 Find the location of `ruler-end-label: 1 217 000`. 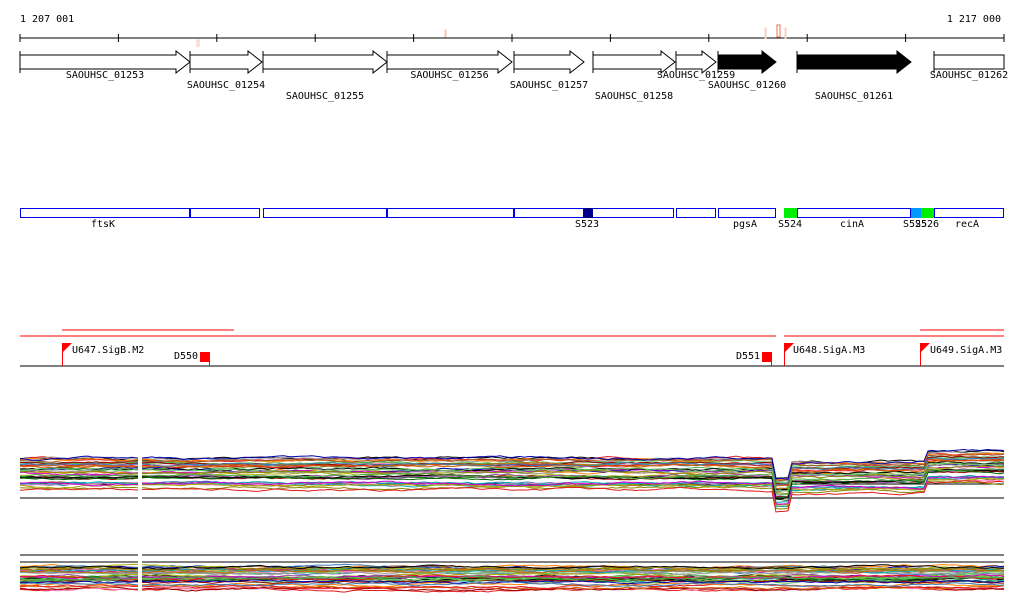

ruler-end-label: 1 217 000 is located at coordinates (973, 19).